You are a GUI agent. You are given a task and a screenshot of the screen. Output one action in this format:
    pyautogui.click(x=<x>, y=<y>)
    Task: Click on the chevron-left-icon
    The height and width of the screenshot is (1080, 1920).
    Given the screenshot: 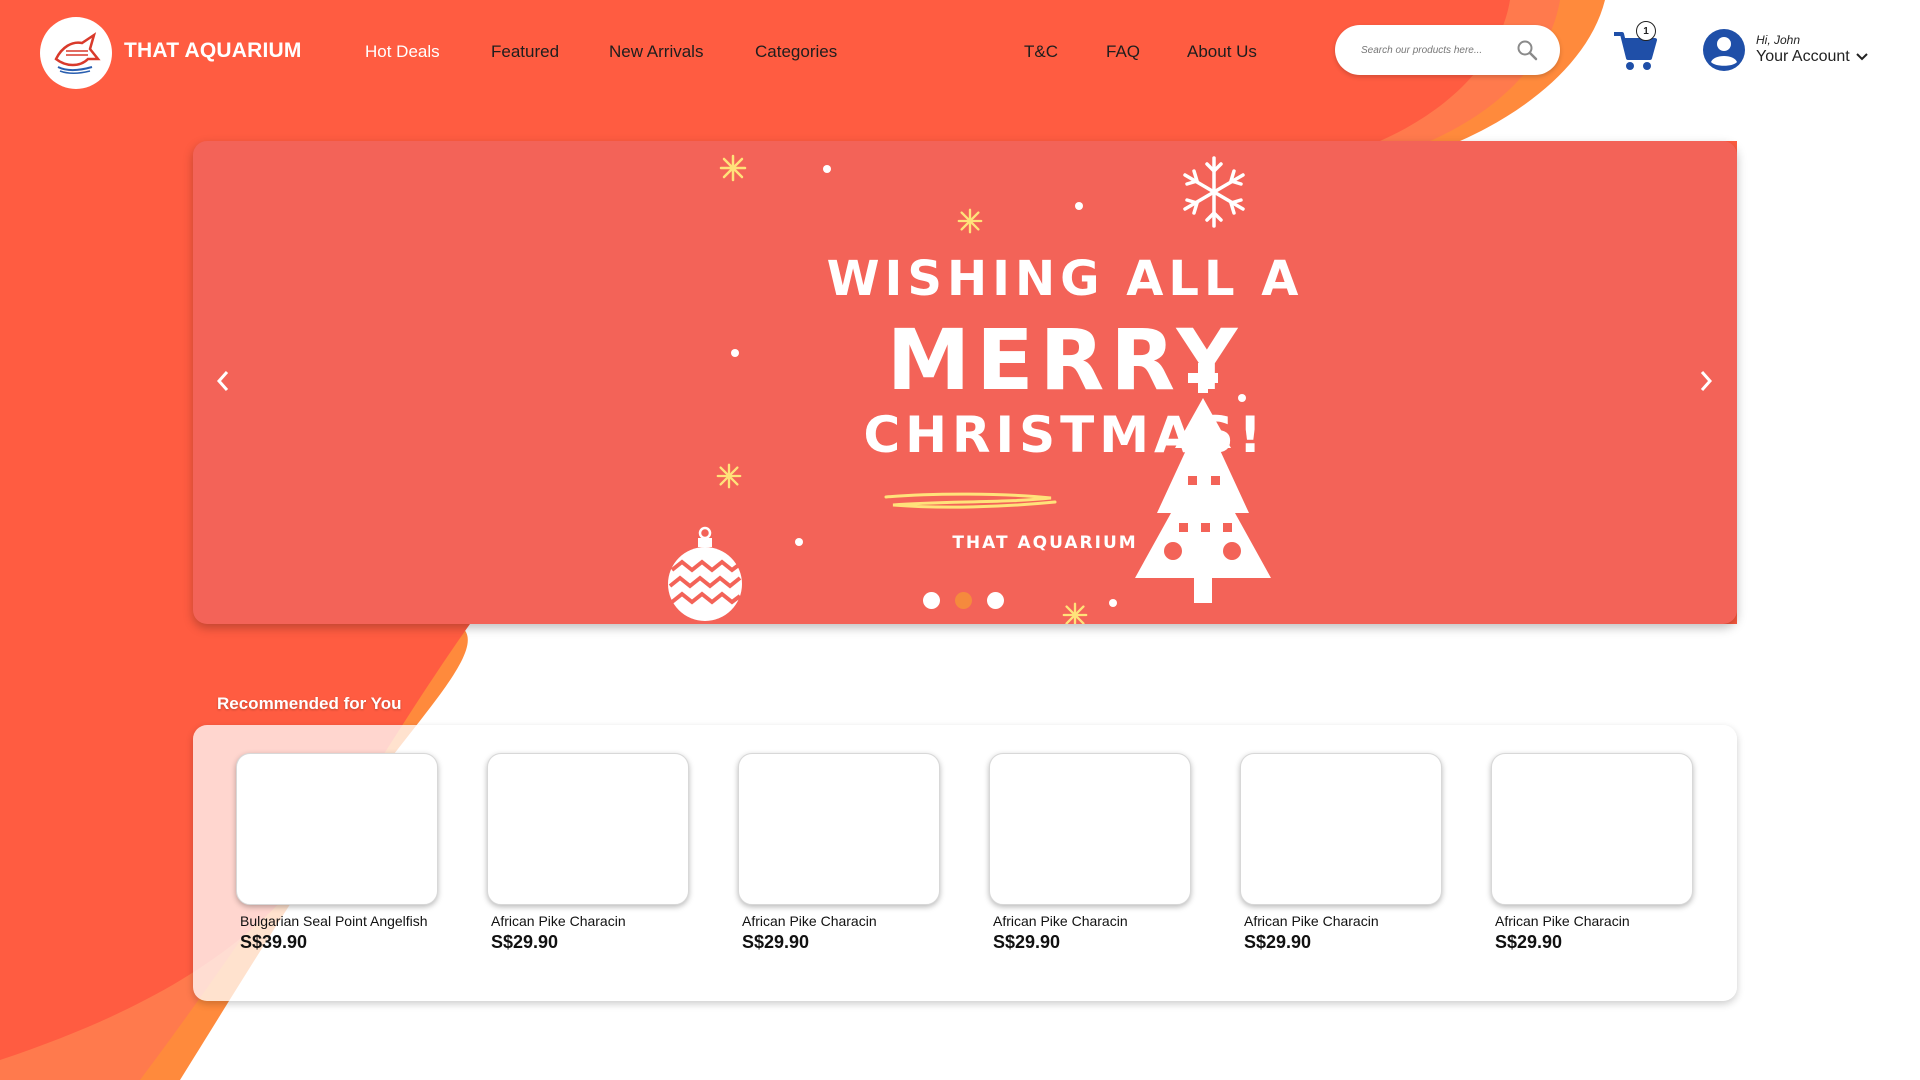 What is the action you would take?
    pyautogui.click(x=222, y=381)
    